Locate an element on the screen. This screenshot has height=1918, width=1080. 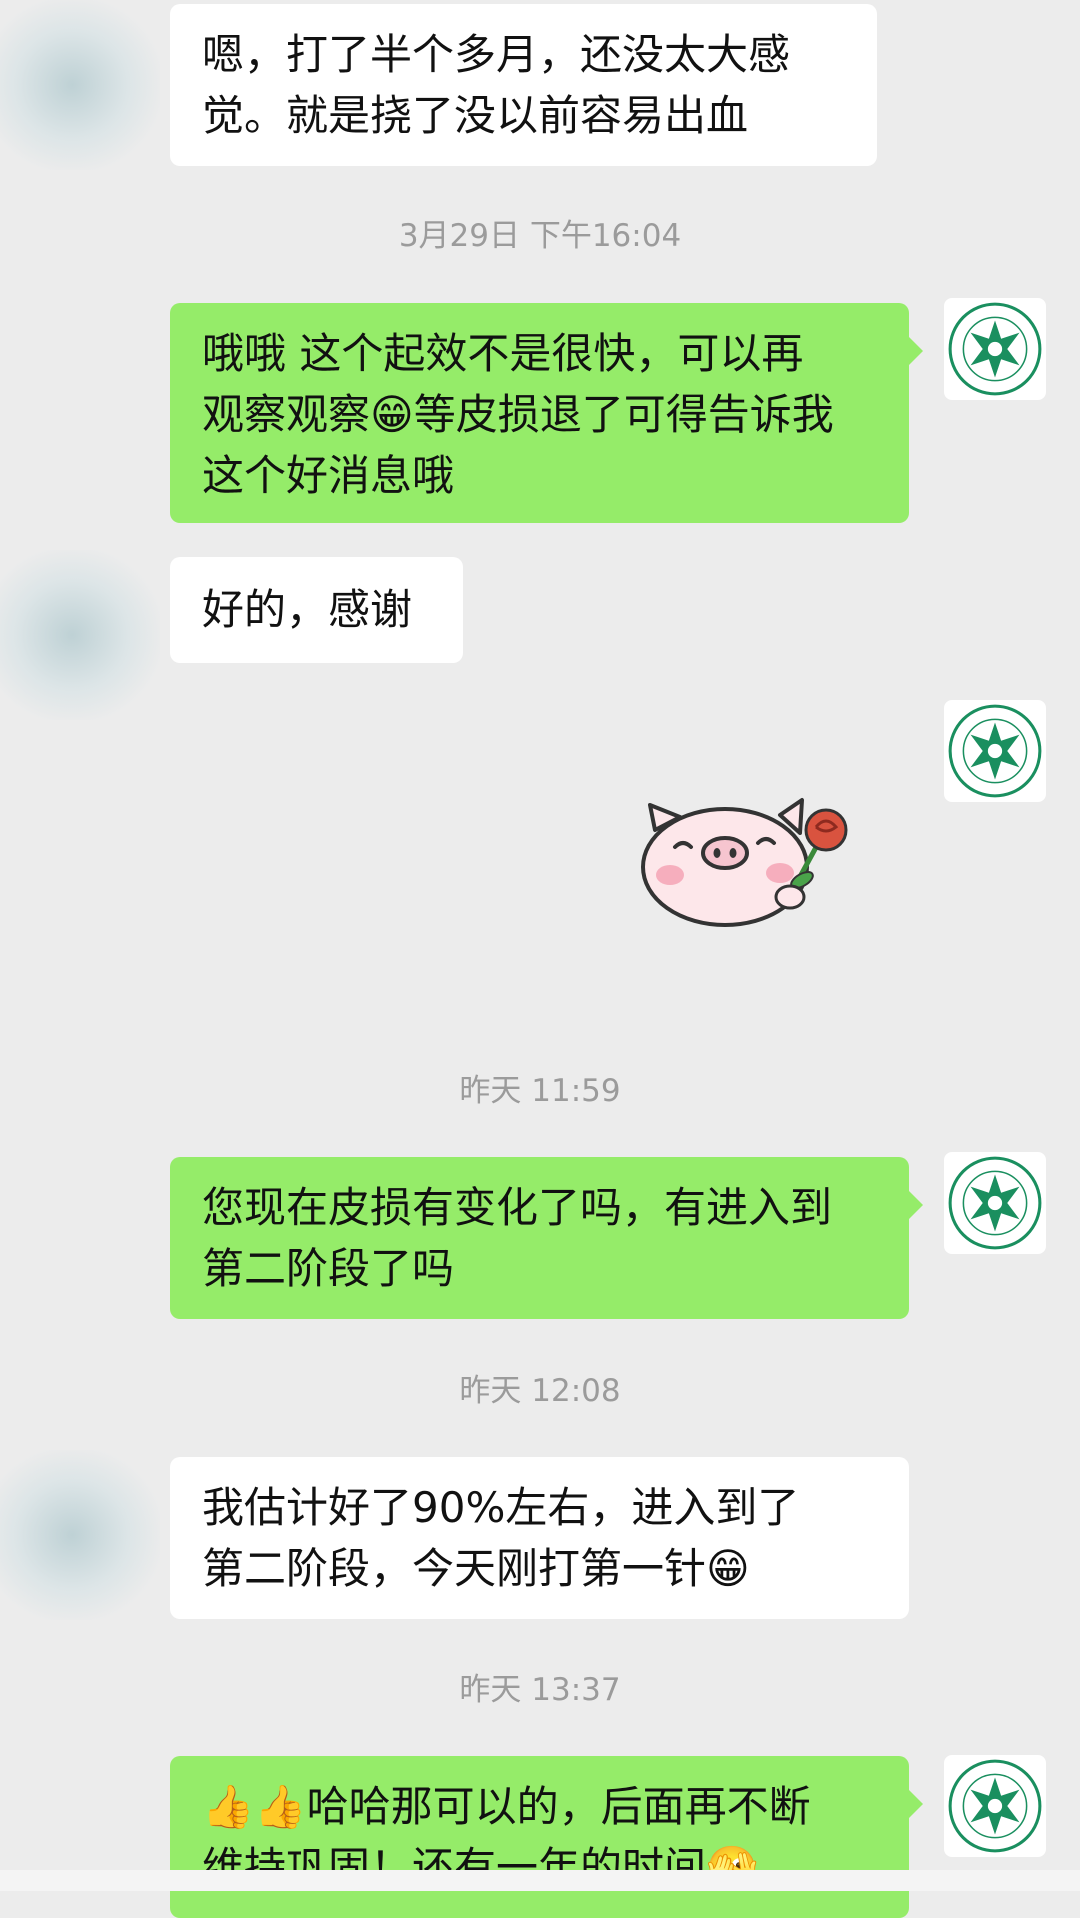
timestamp: 3月29日 下午16:04 is located at coordinates (540, 236).